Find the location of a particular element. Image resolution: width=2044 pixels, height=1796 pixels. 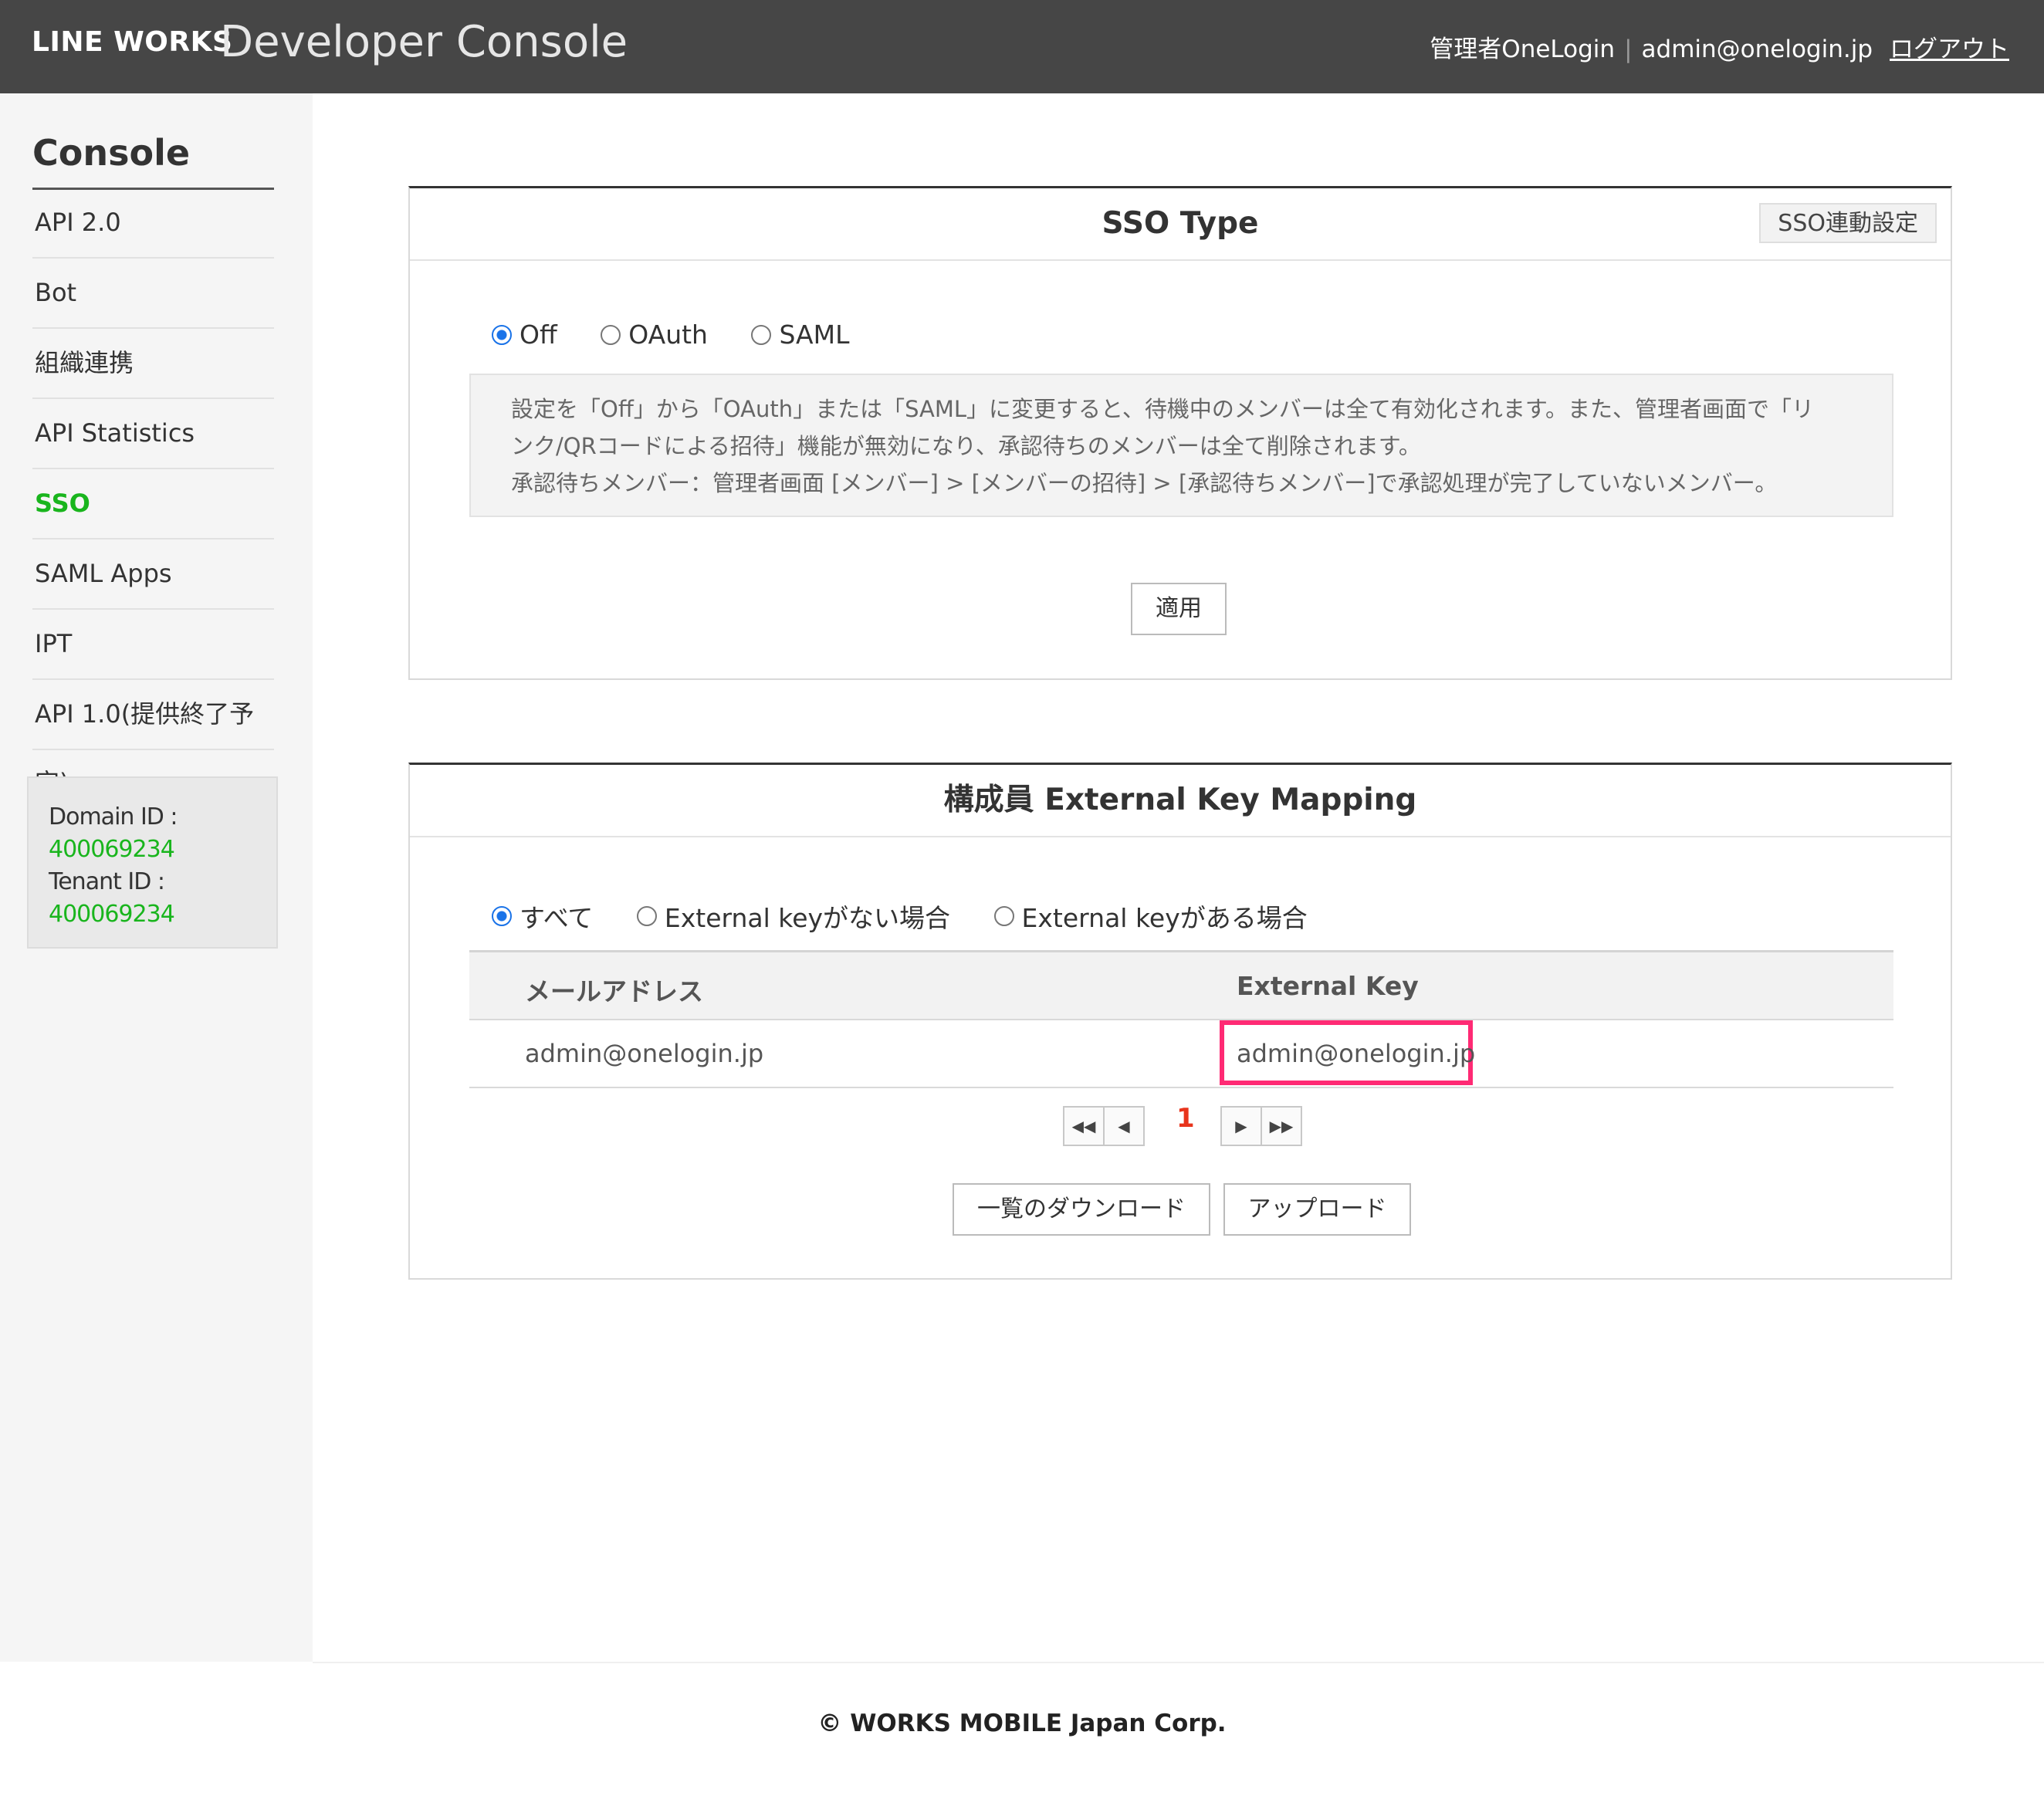

radio-saml-label: SAML is located at coordinates (814, 335).